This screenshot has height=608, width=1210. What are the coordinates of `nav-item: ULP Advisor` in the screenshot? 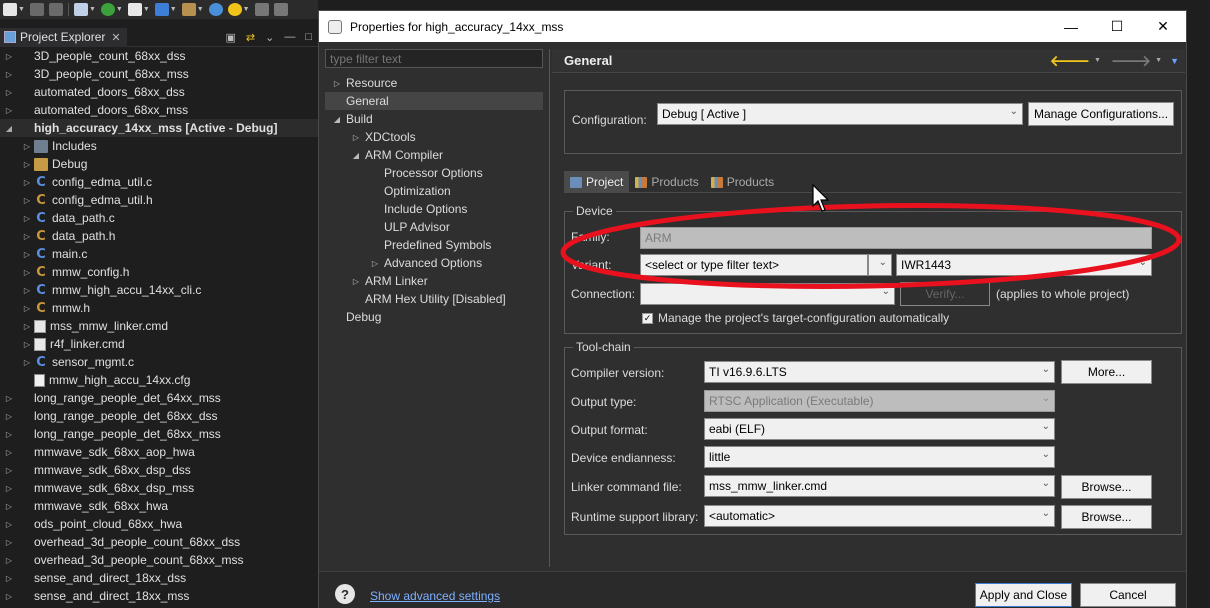 It's located at (434, 227).